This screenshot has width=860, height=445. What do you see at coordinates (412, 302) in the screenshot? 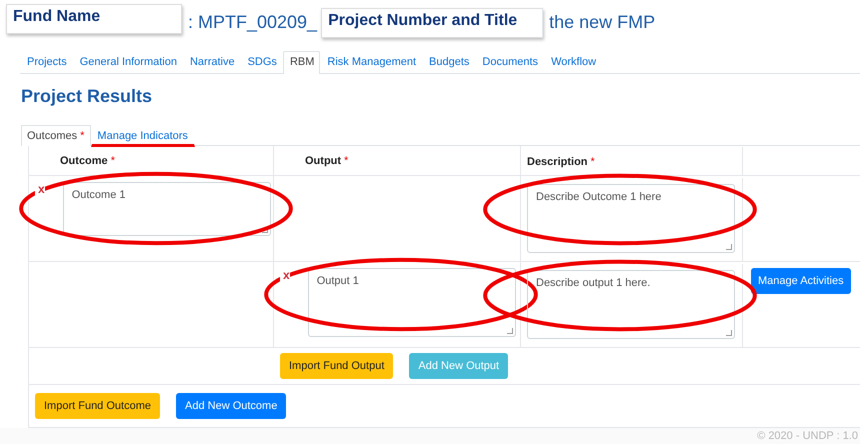
I see `output-field: Output 1` at bounding box center [412, 302].